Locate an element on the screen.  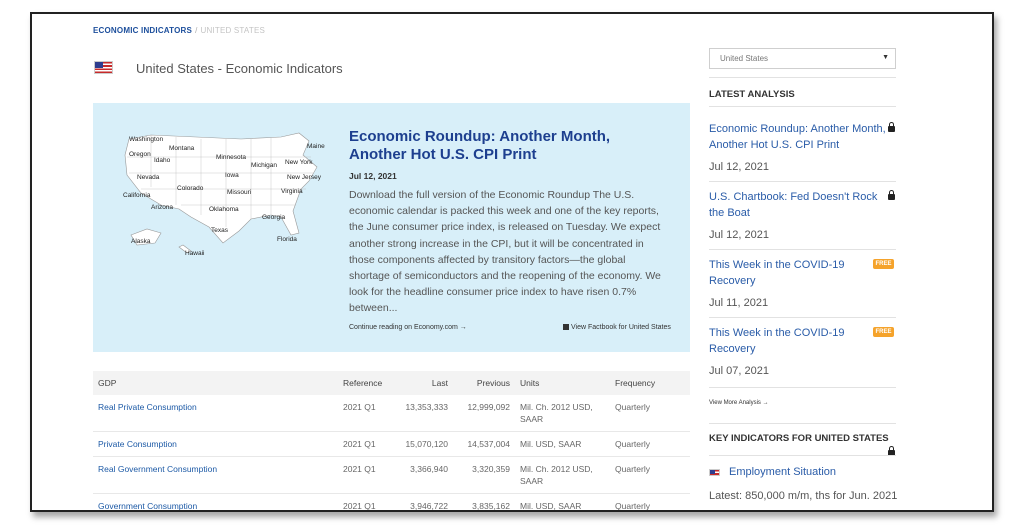
column-header-gdp: GDP is located at coordinates (215, 383).